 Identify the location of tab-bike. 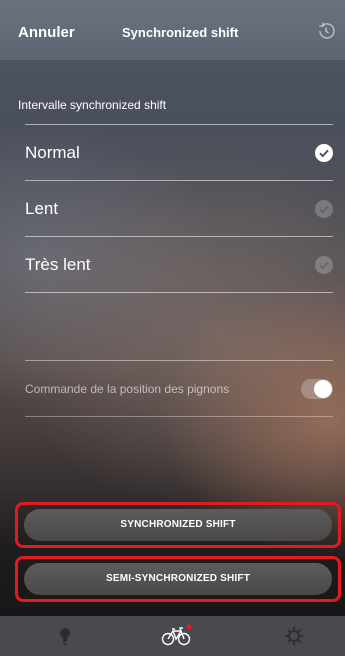
(177, 636).